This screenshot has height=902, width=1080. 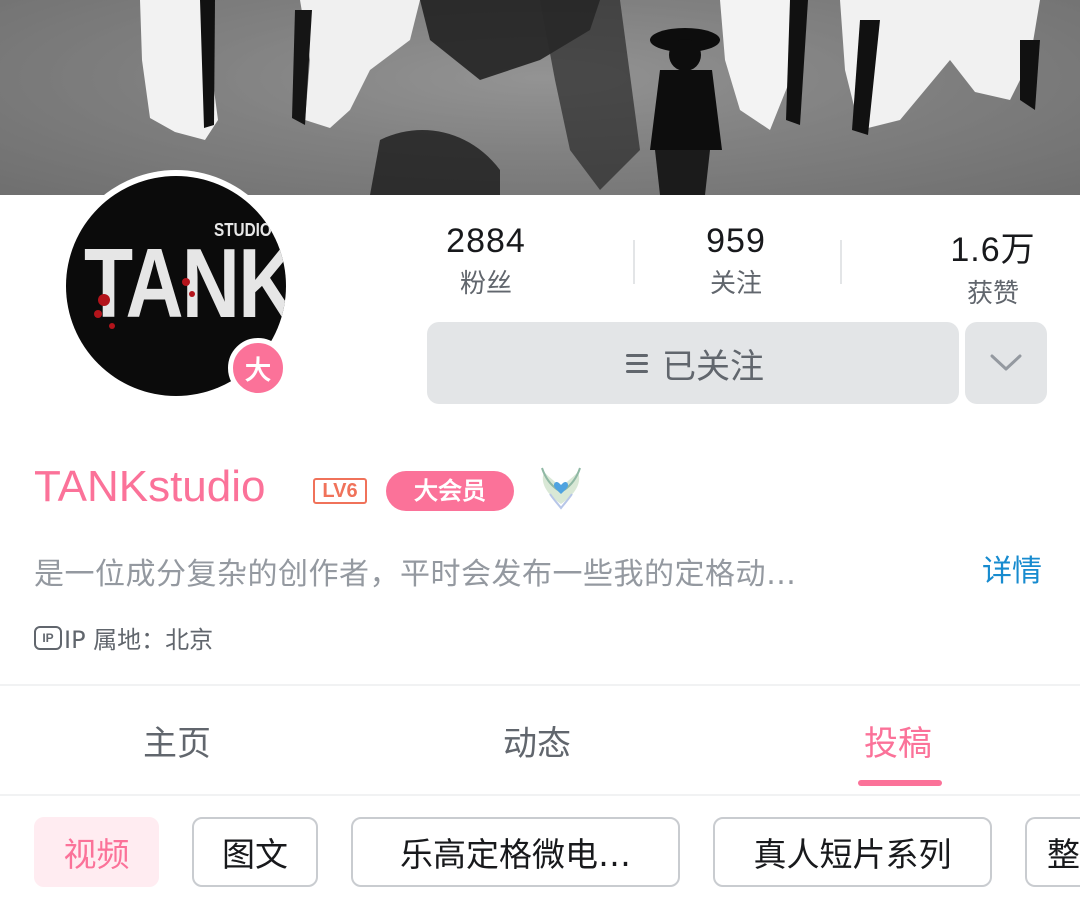 I want to click on details-link: 详情, so click(x=1012, y=568).